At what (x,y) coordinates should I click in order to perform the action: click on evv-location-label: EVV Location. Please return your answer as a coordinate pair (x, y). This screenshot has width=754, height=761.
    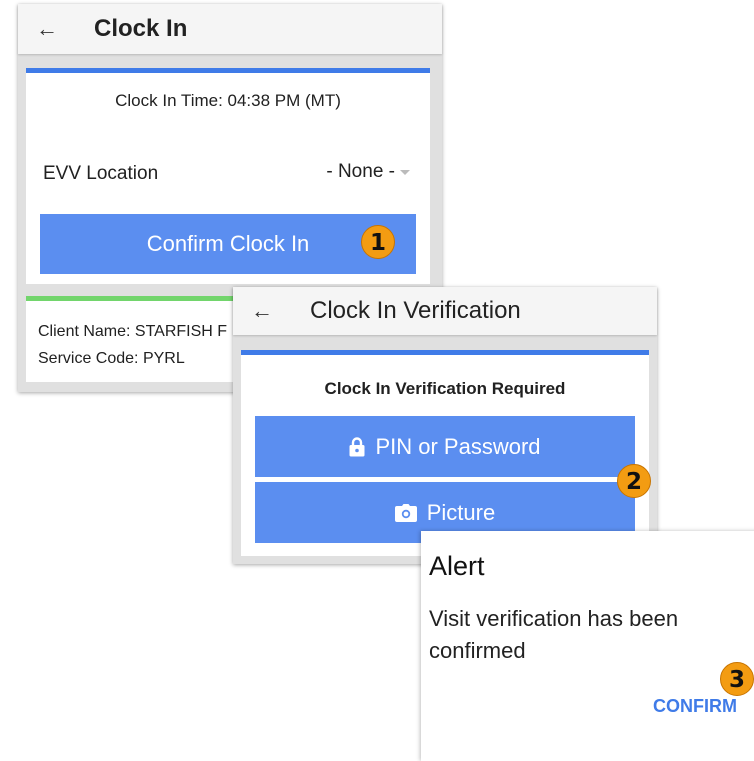
    Looking at the image, I should click on (101, 173).